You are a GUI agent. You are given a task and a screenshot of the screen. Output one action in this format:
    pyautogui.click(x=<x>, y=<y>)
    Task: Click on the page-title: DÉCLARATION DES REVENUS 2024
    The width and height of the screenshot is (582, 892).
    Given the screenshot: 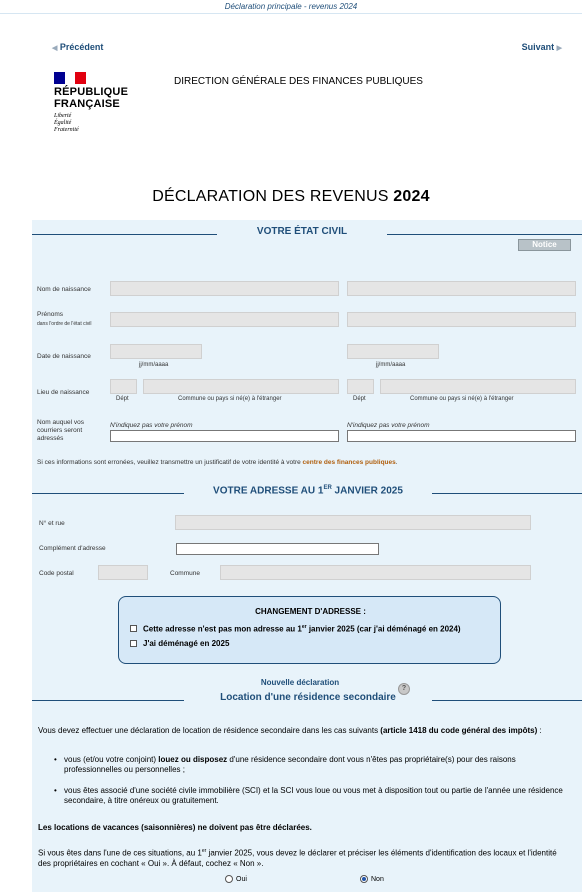 What is the action you would take?
    pyautogui.click(x=291, y=197)
    